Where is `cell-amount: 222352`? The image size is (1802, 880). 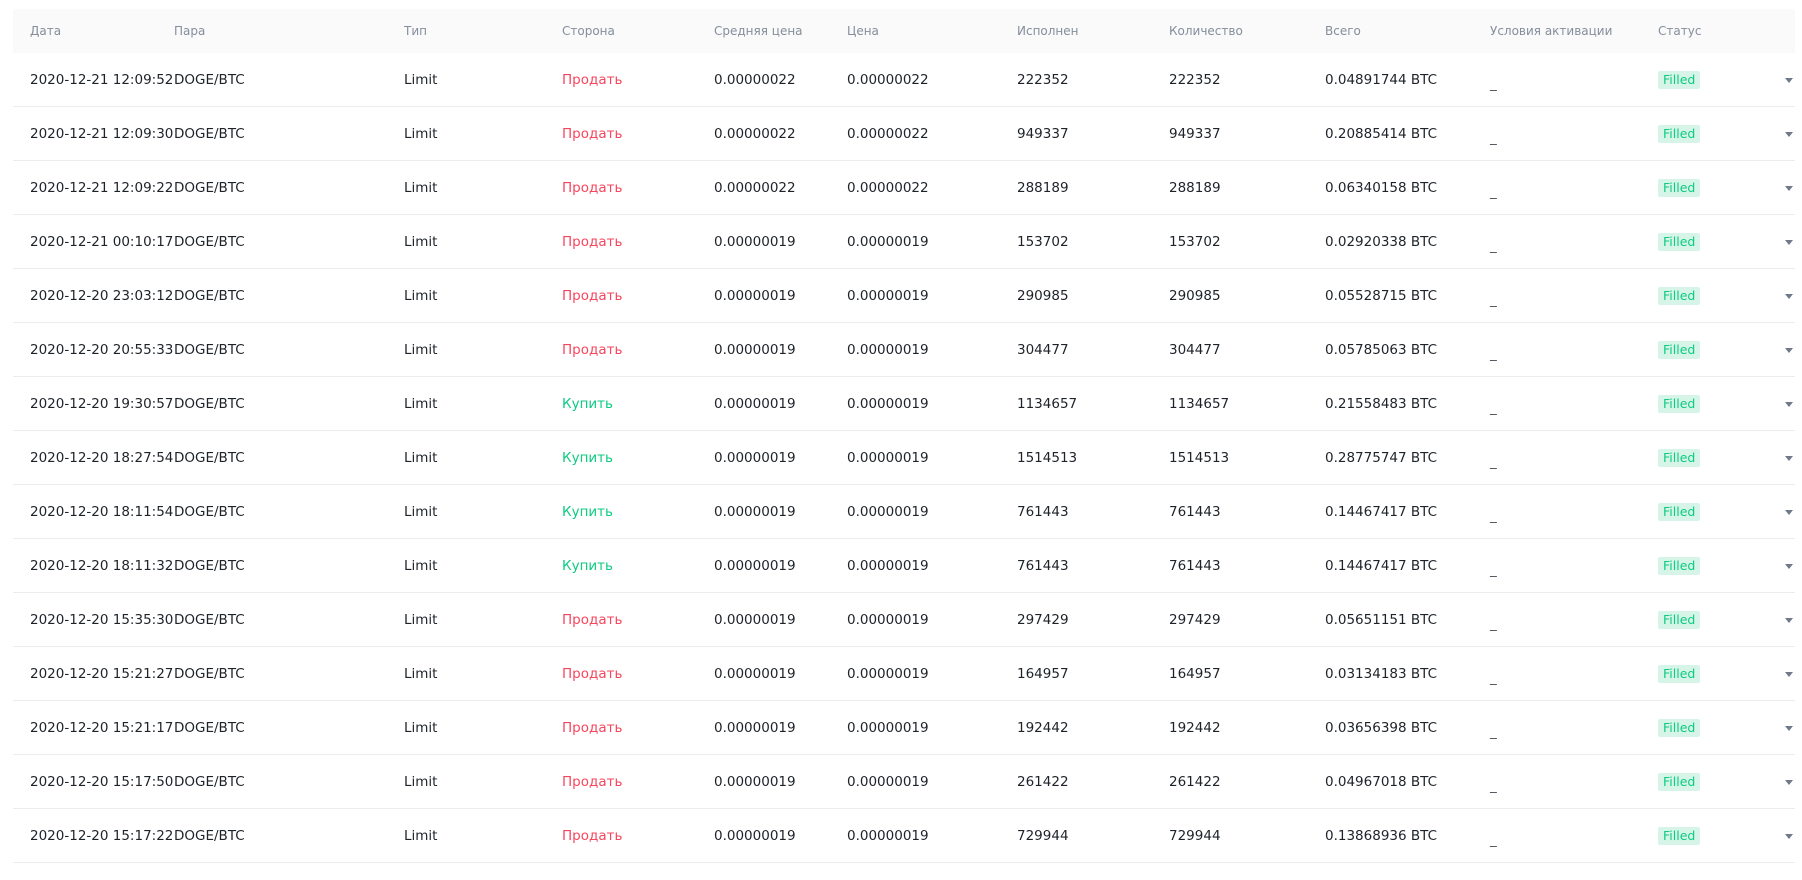 cell-amount: 222352 is located at coordinates (1195, 79).